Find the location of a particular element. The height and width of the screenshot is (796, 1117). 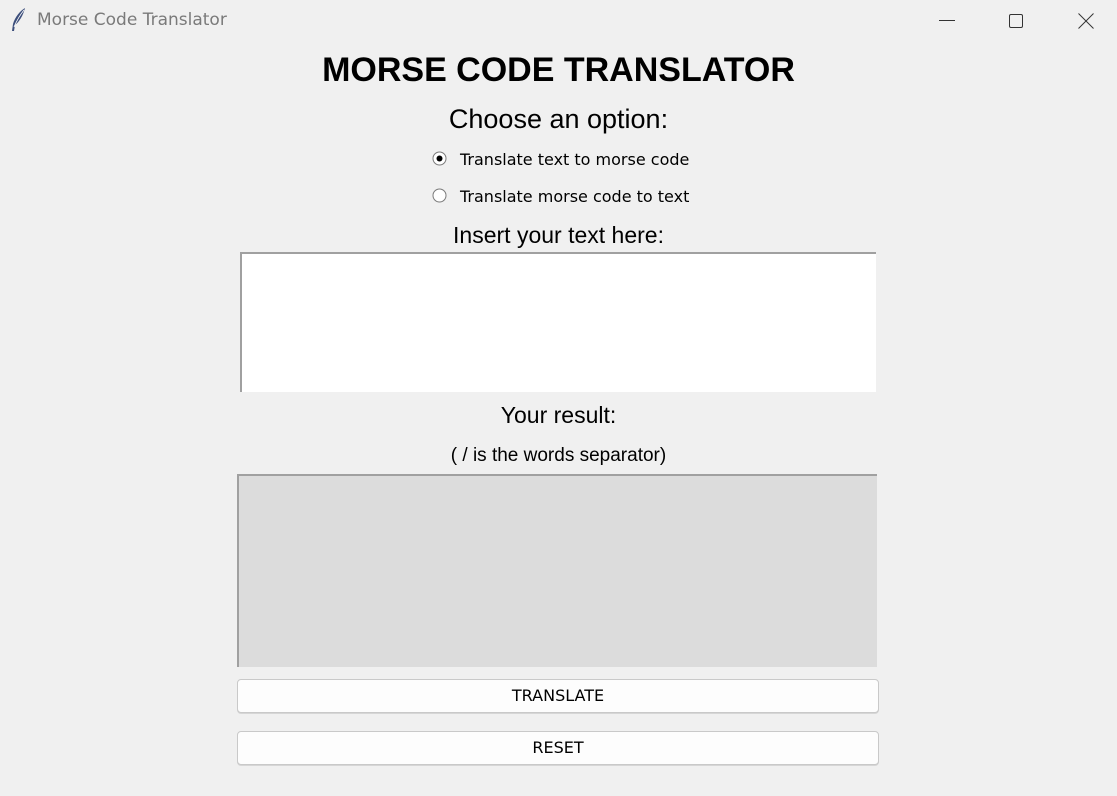

option-prompt: Choose an option: is located at coordinates (558, 119).